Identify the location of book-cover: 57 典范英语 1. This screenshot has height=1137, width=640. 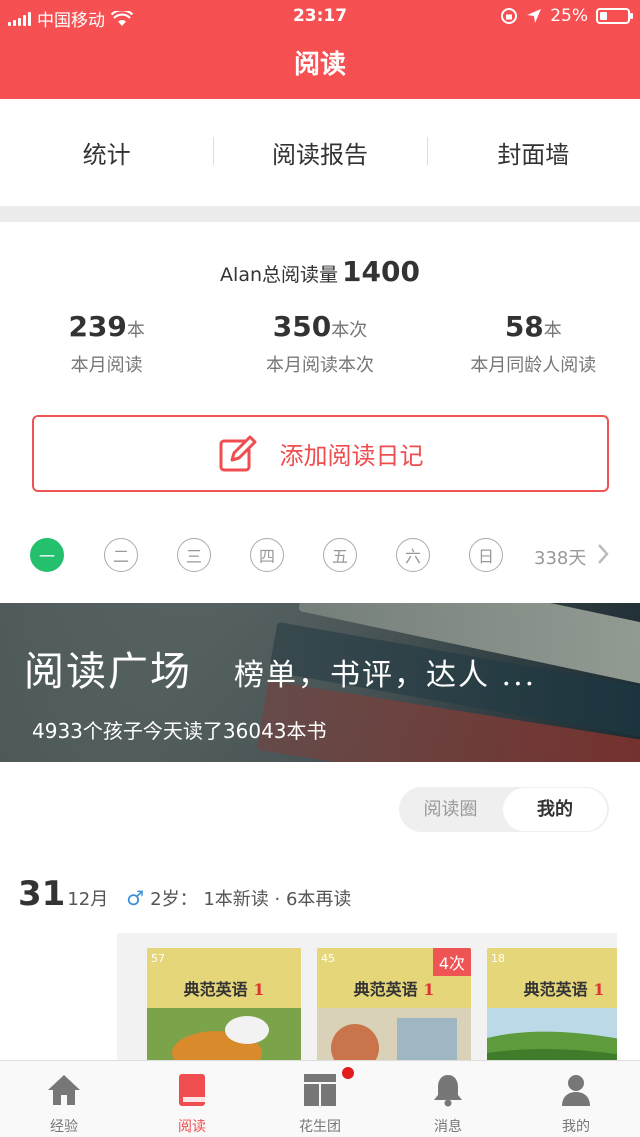
(224, 1010).